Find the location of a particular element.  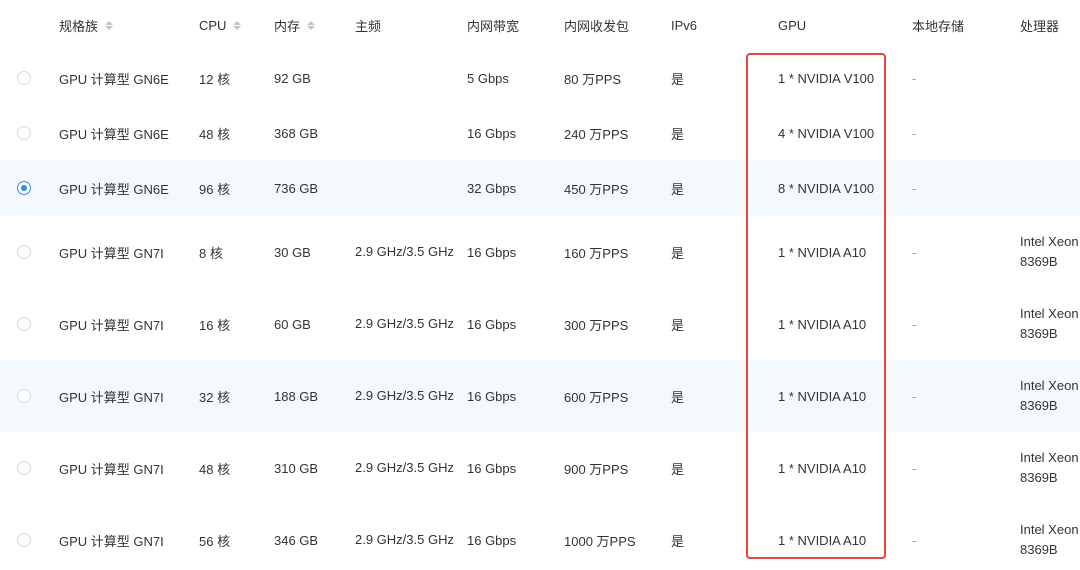

header-label: 规格族 is located at coordinates (79, 26).